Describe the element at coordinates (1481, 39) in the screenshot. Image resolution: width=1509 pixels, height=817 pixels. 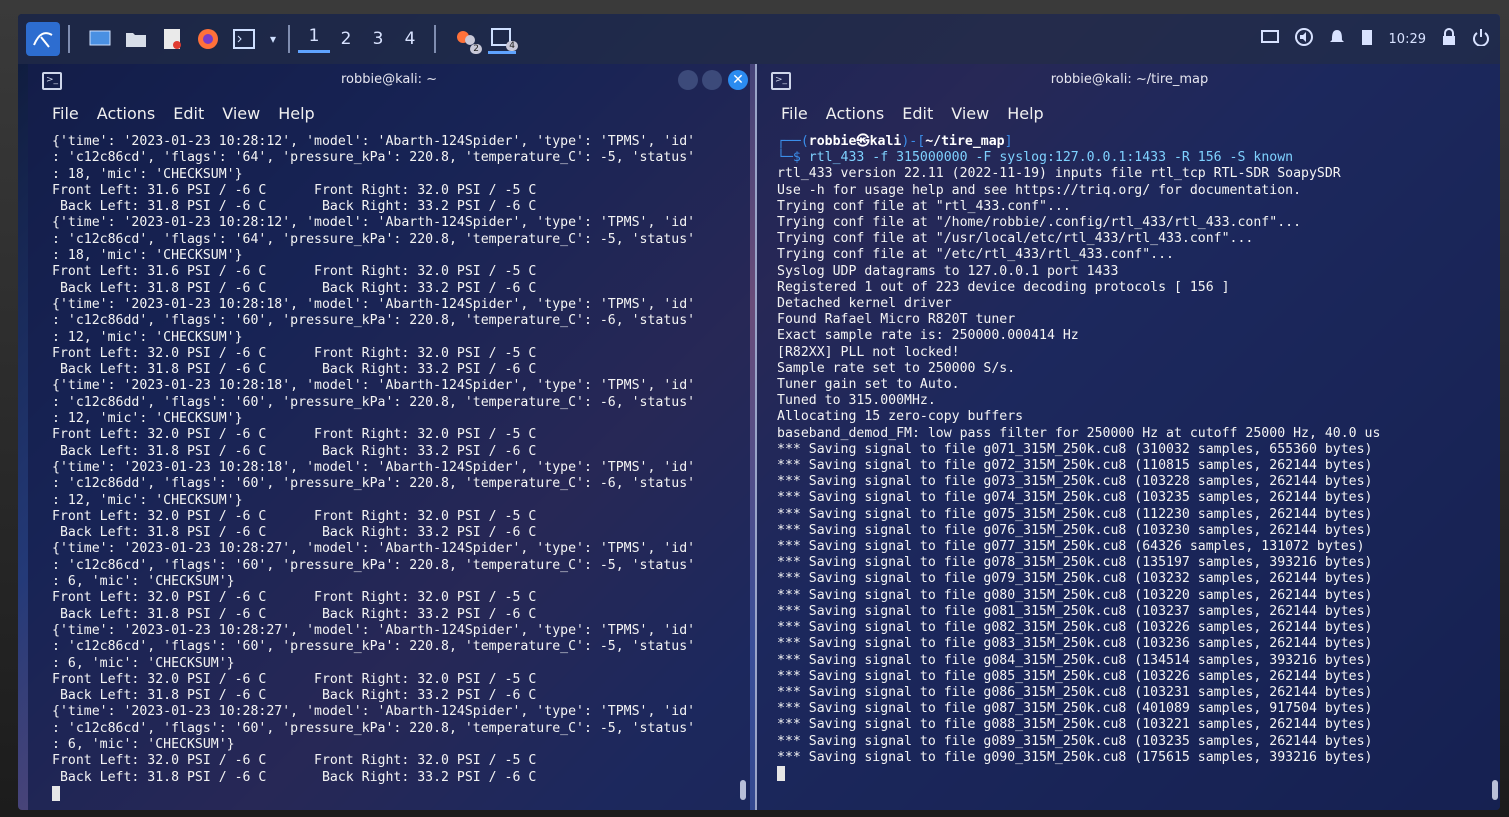
I see `power-icon` at that location.